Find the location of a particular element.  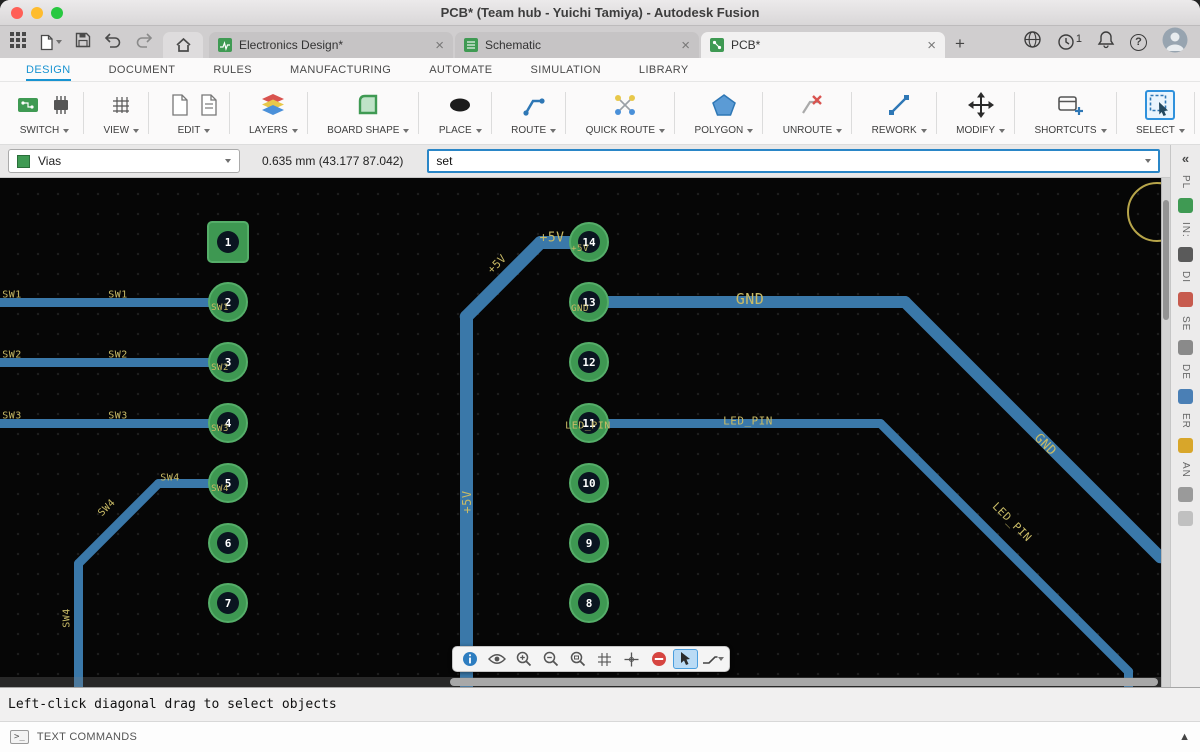

layer-dropdown: Vias is located at coordinates (124, 161).